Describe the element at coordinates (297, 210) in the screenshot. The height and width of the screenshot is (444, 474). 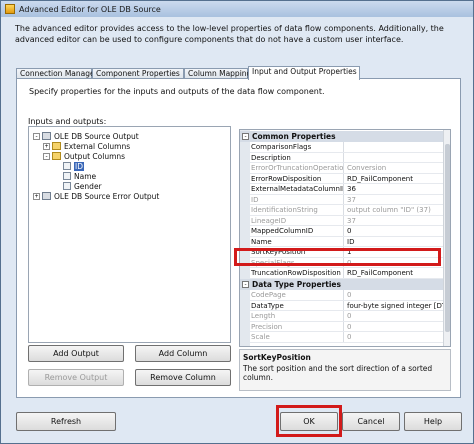
I see `prop-name: IdentificationString` at that location.